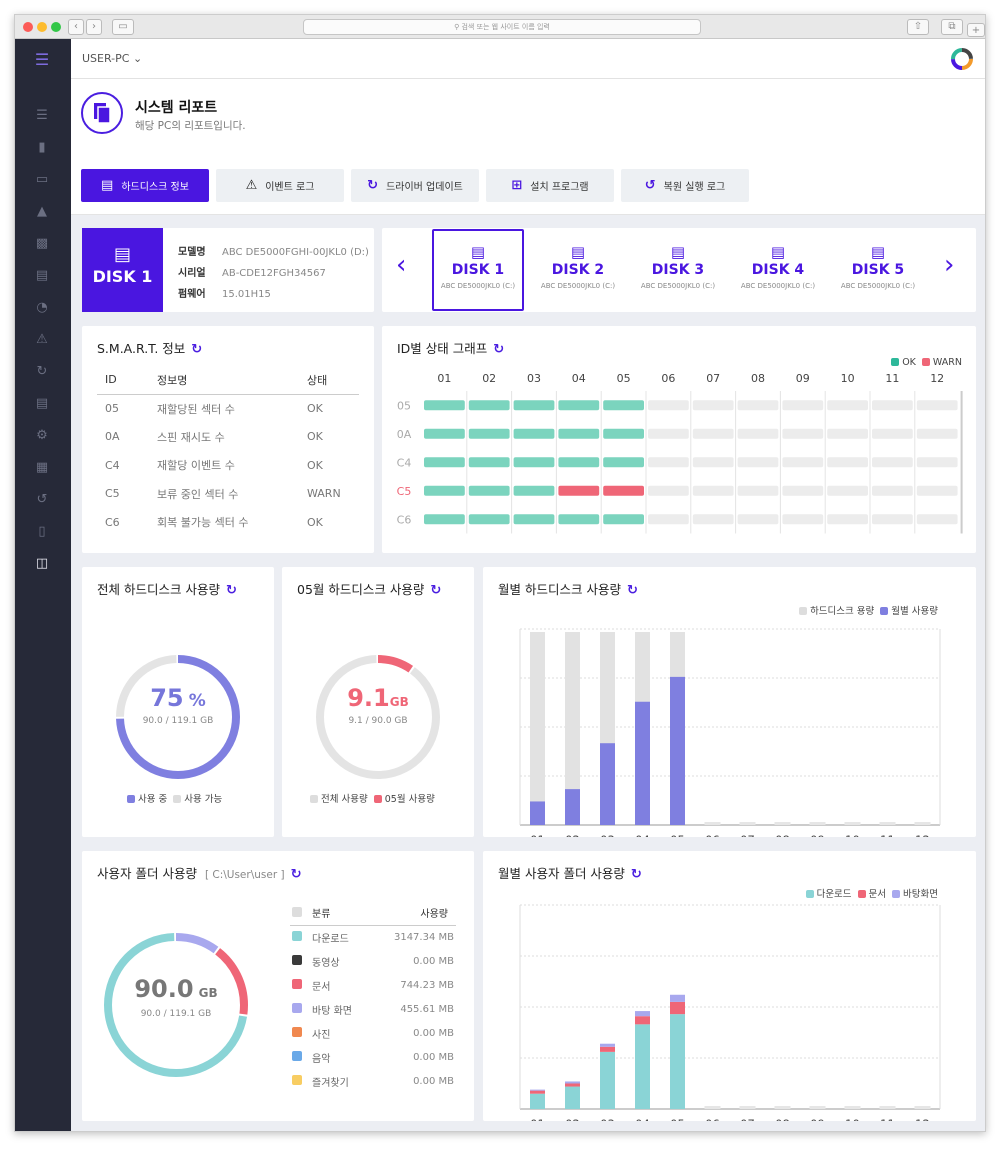 This screenshot has width=1000, height=1153. What do you see at coordinates (76, 27) in the screenshot?
I see `back-button: ‹` at bounding box center [76, 27].